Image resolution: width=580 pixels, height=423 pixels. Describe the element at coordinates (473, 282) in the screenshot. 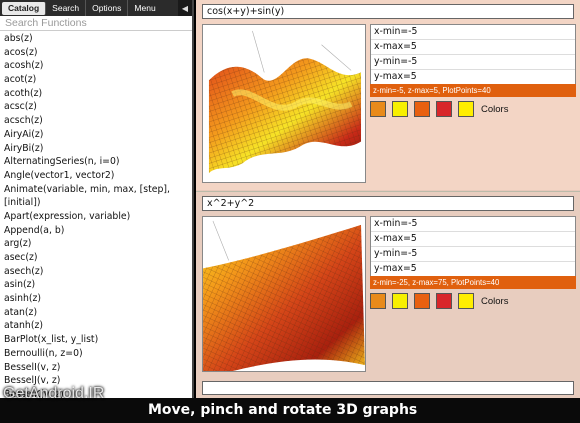

I see `z-range-bar-2: z-min=-25, z-max=75, PlotPoints=40` at that location.